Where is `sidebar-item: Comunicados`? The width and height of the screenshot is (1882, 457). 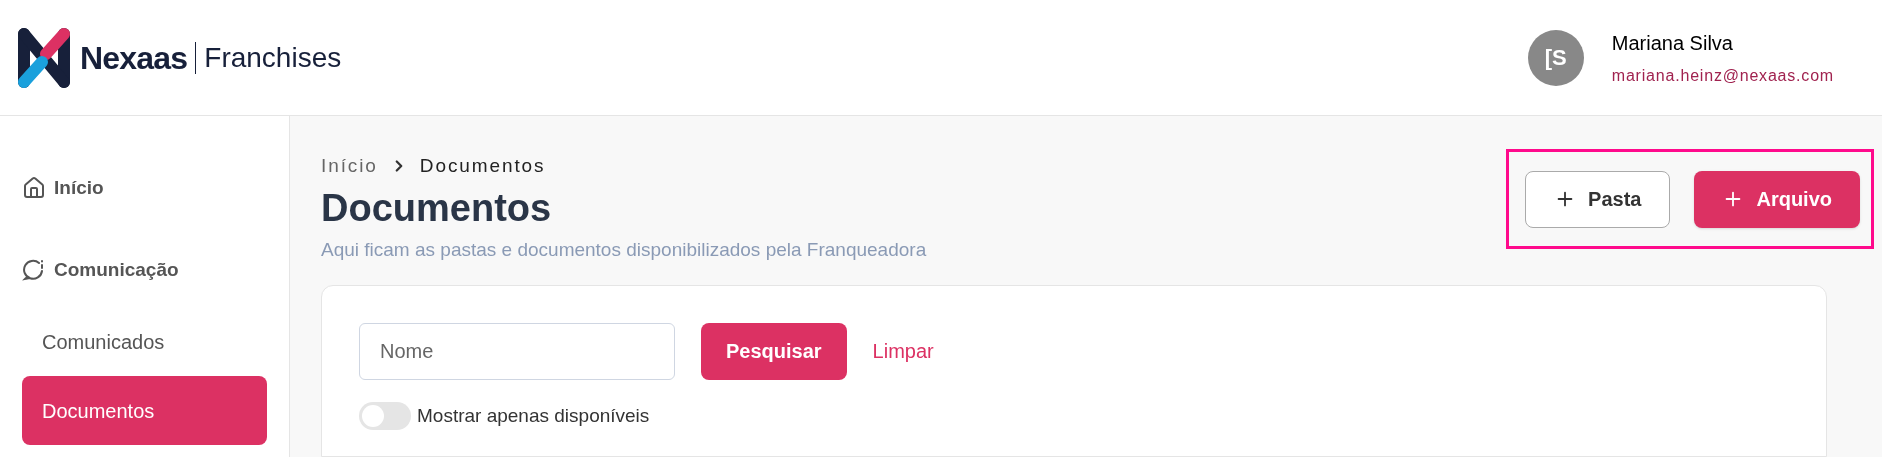
sidebar-item: Comunicados is located at coordinates (144, 341).